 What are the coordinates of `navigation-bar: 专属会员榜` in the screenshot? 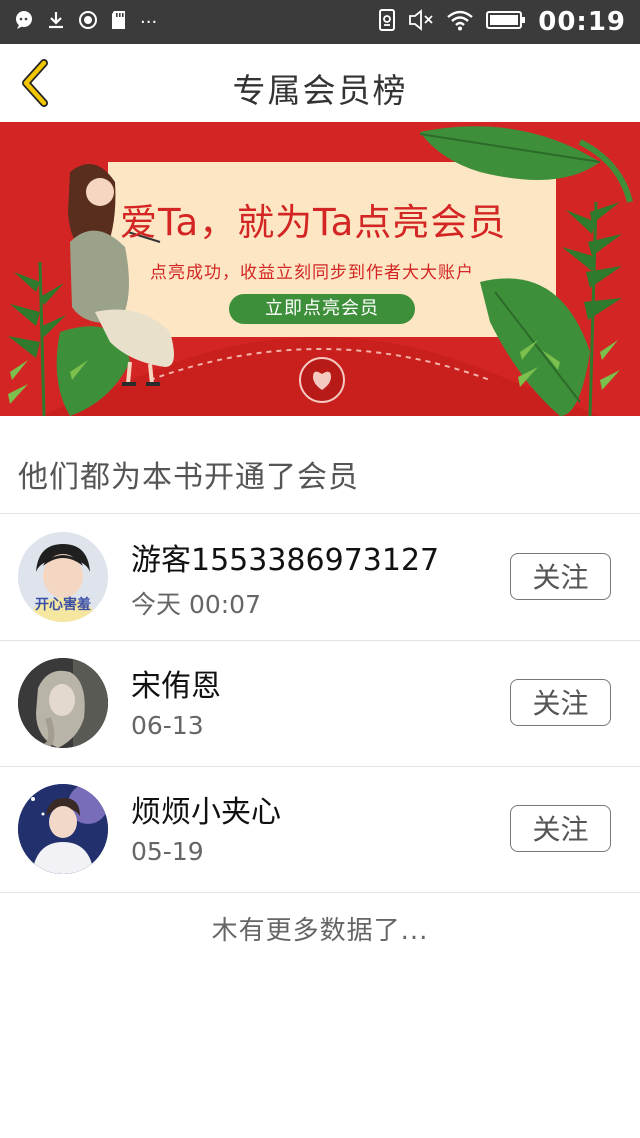 It's located at (320, 83).